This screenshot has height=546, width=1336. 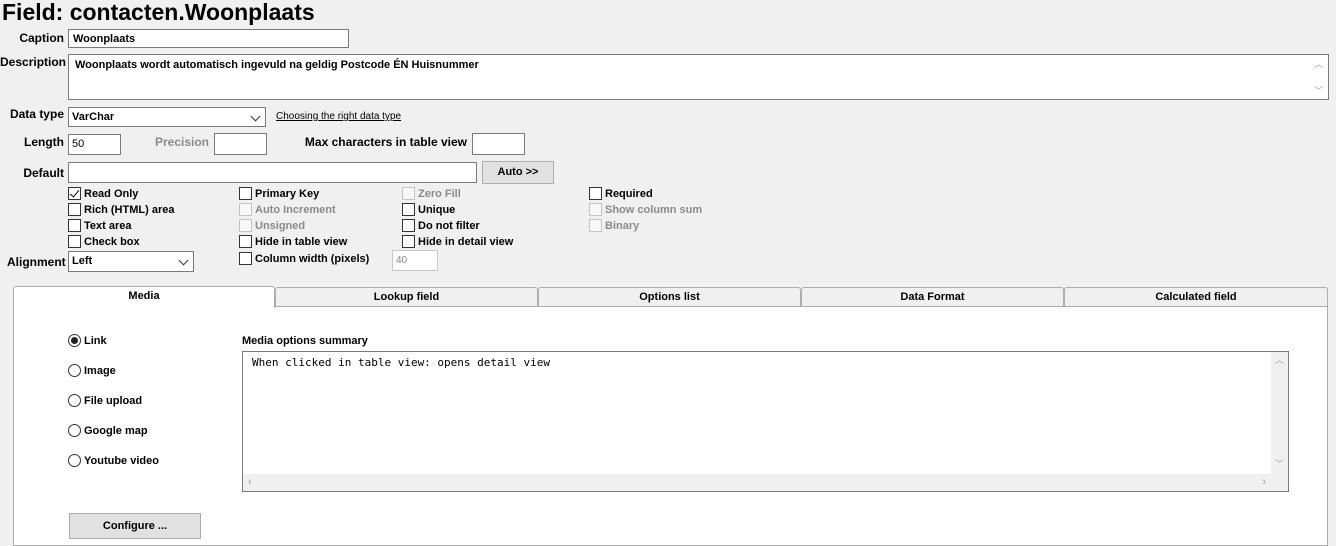 I want to click on text-area-checkbox: Text area, so click(x=100, y=225).